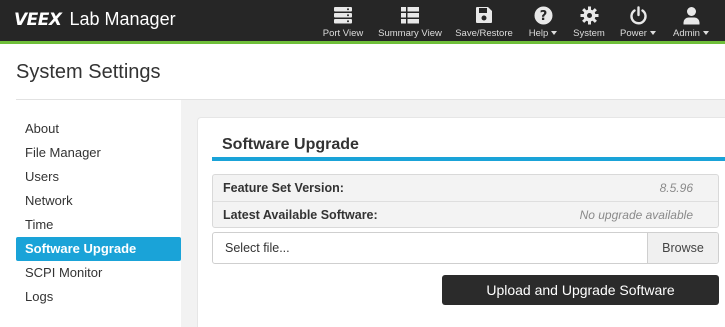  Describe the element at coordinates (580, 290) in the screenshot. I see `upload-upgrade-button: Upload and Upgrade Software` at that location.